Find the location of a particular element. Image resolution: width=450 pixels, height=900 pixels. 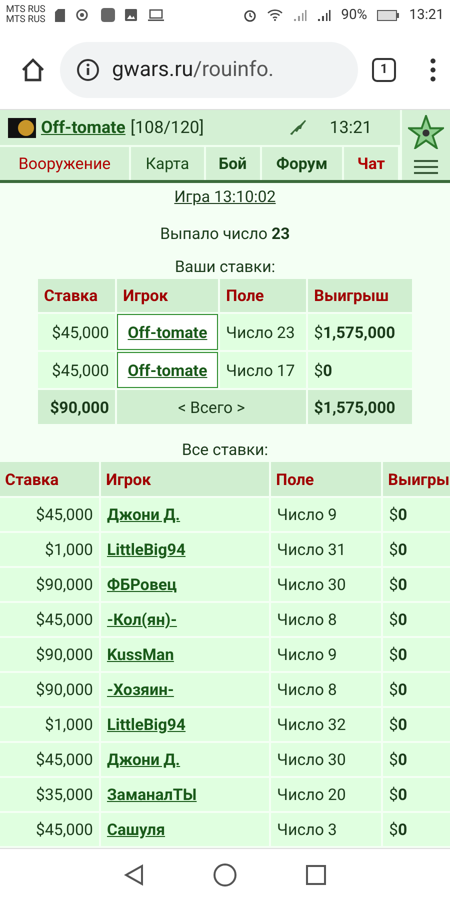

nav-link: Чат is located at coordinates (372, 163).